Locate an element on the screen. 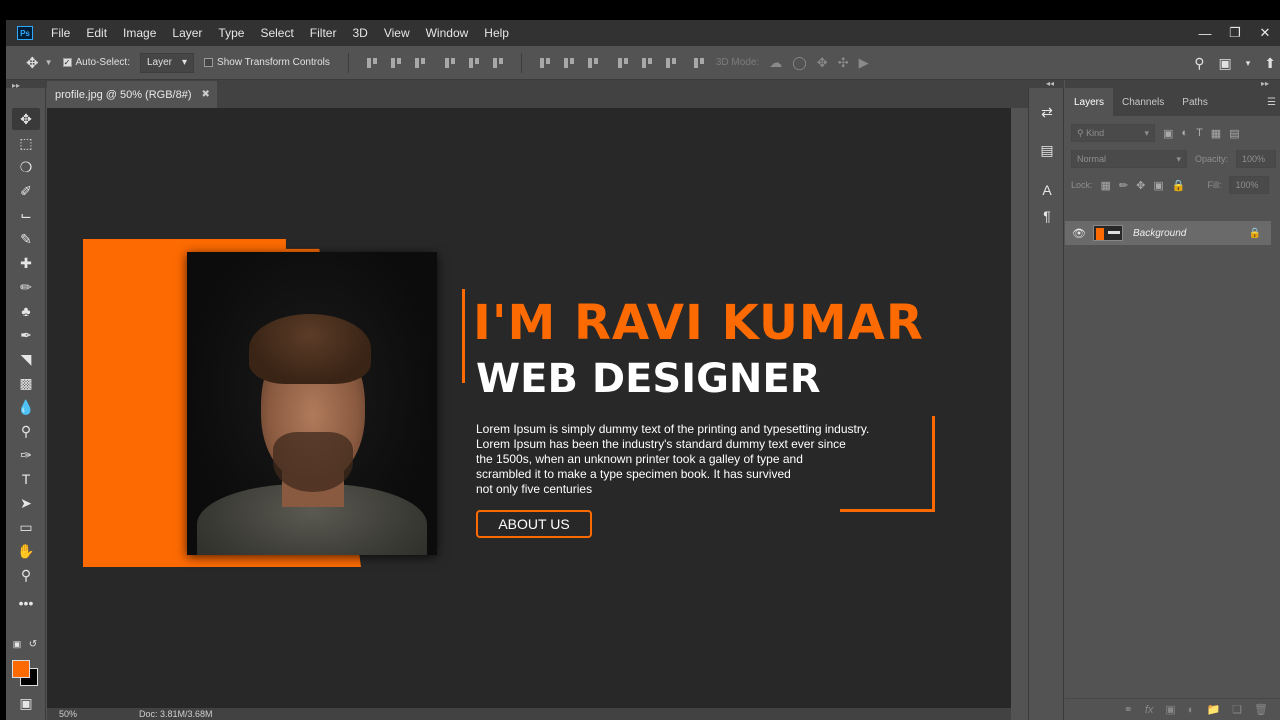 The image size is (1280, 720). eyedropper-tool-icon: ✎ is located at coordinates (26, 239).